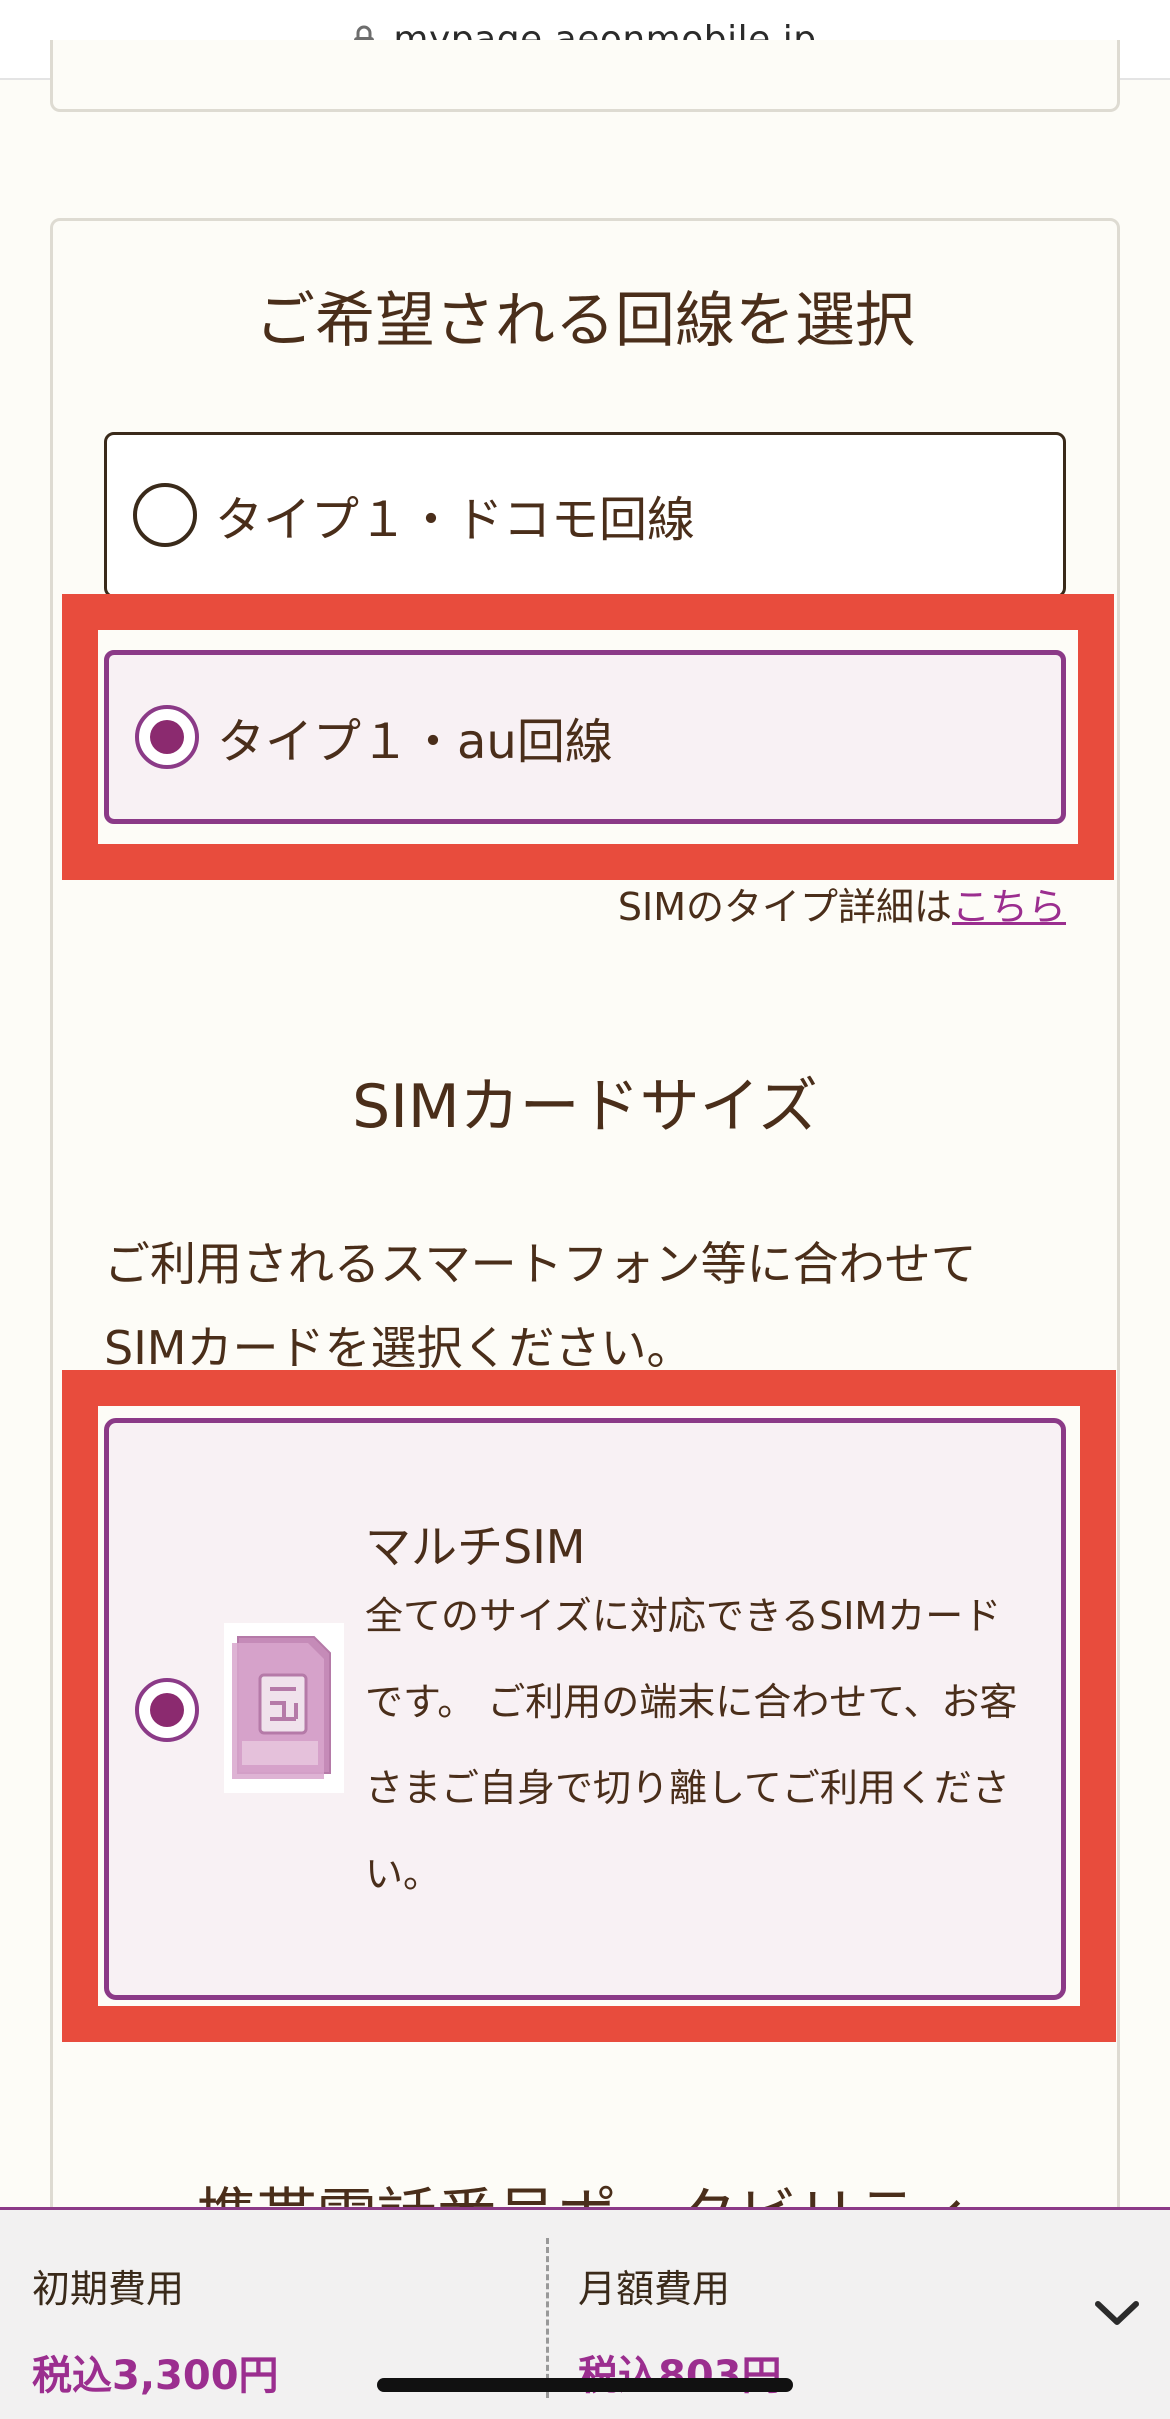 The height and width of the screenshot is (2419, 1170). I want to click on line-option-label: タイプ１・ドコモ回線, so click(455, 520).